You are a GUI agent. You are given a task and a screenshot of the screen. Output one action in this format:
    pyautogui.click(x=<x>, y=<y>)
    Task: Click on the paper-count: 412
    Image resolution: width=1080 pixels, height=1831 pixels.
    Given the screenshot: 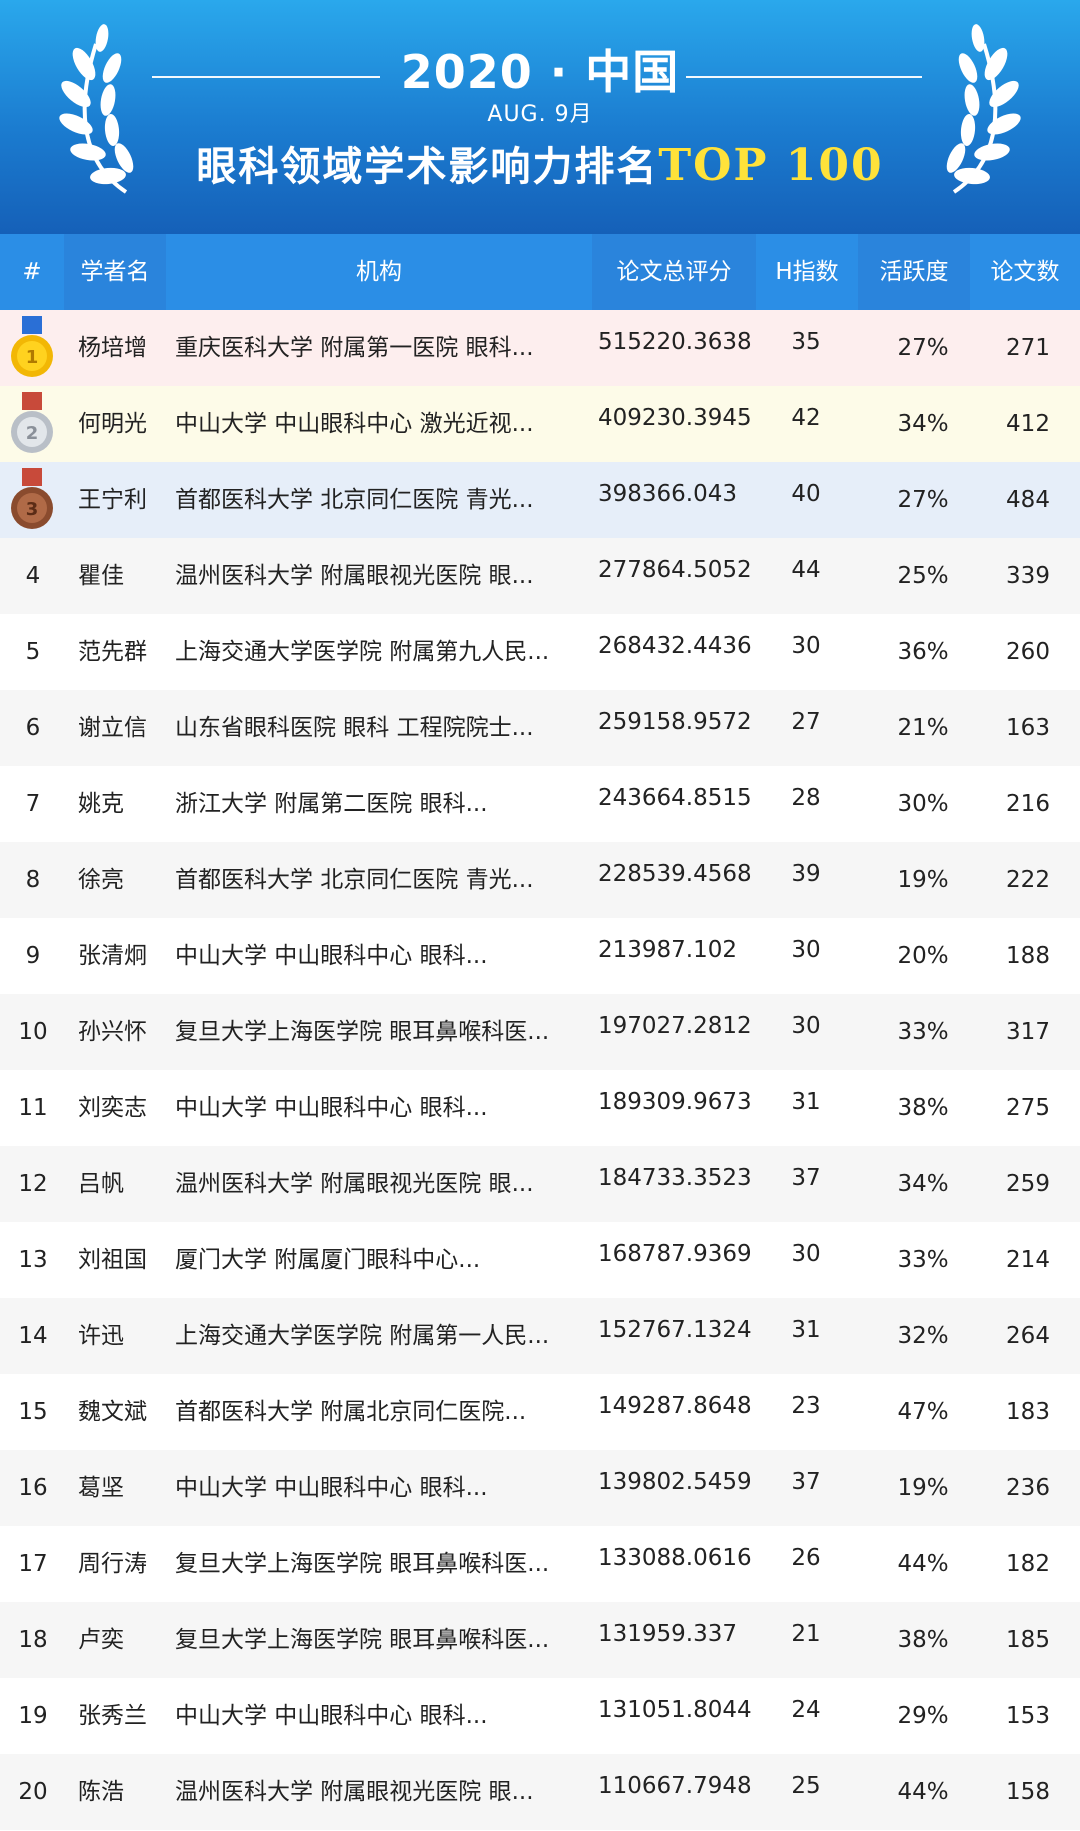 What is the action you would take?
    pyautogui.click(x=1028, y=424)
    